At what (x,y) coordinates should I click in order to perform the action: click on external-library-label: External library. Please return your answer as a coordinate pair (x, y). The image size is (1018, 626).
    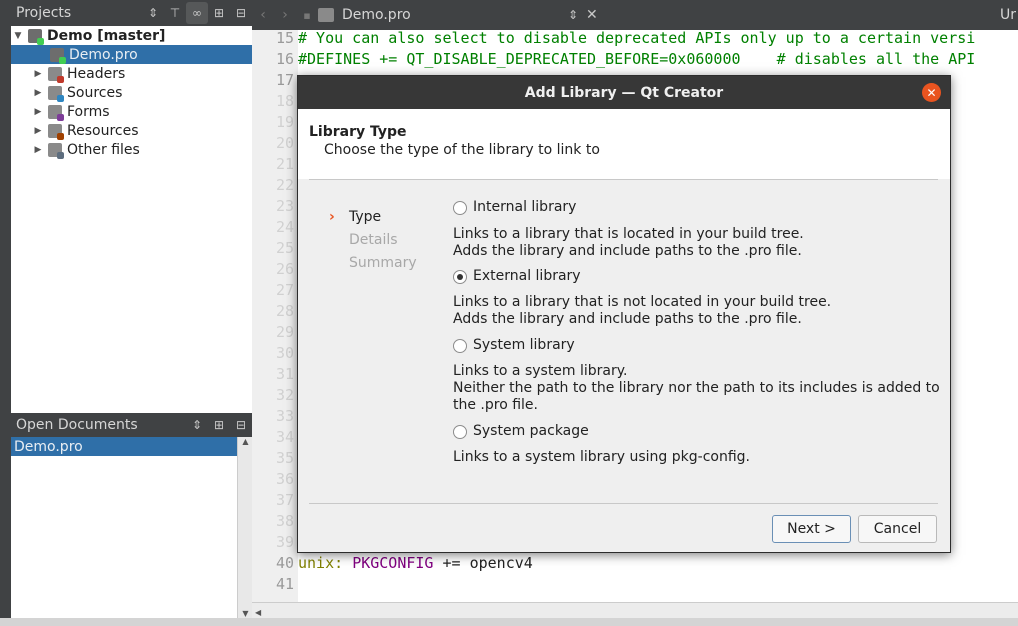
    Looking at the image, I should click on (527, 276).